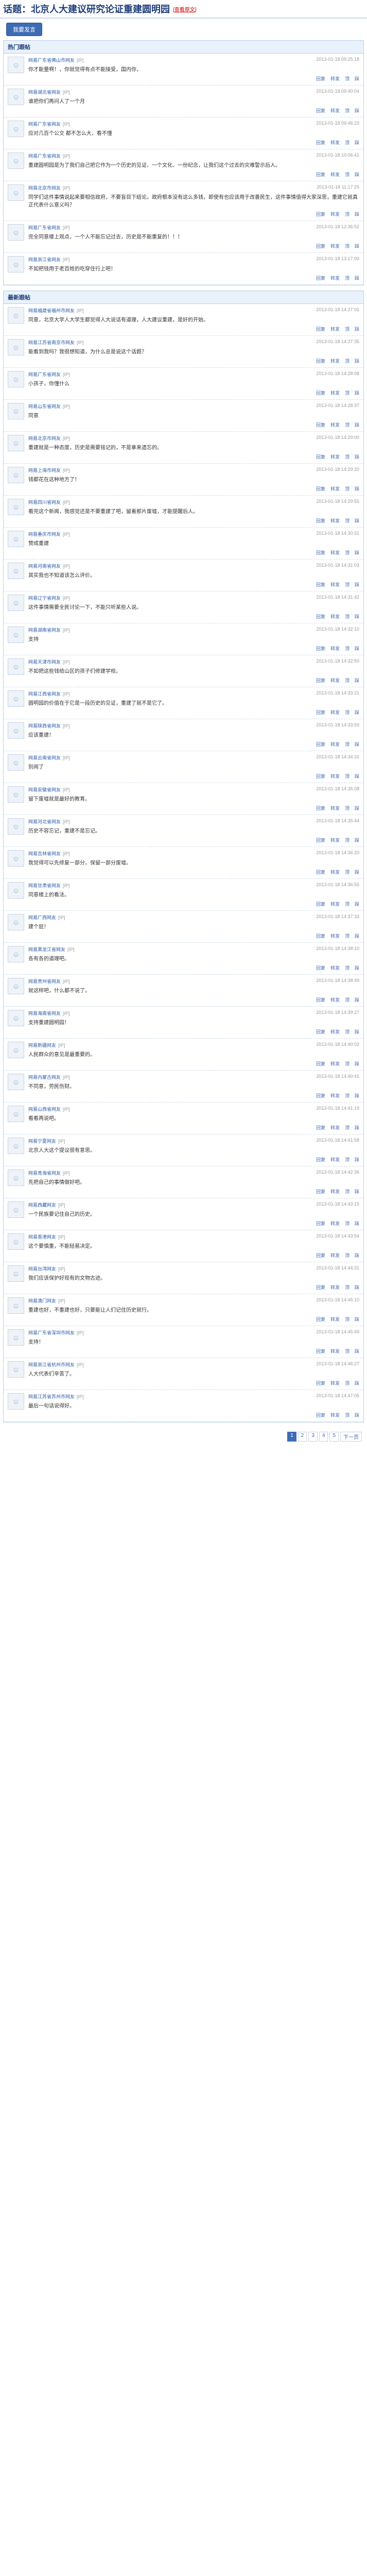  Describe the element at coordinates (46, 1300) in the screenshot. I see `comment-user: 网易澳门网友 [IP]` at that location.